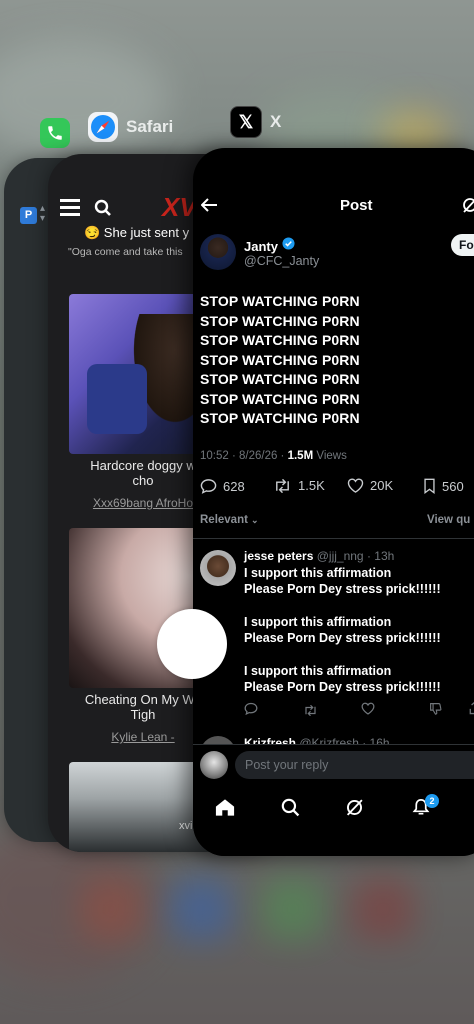  Describe the element at coordinates (186, 826) in the screenshot. I see `thumbnail-watermark: xvi` at that location.